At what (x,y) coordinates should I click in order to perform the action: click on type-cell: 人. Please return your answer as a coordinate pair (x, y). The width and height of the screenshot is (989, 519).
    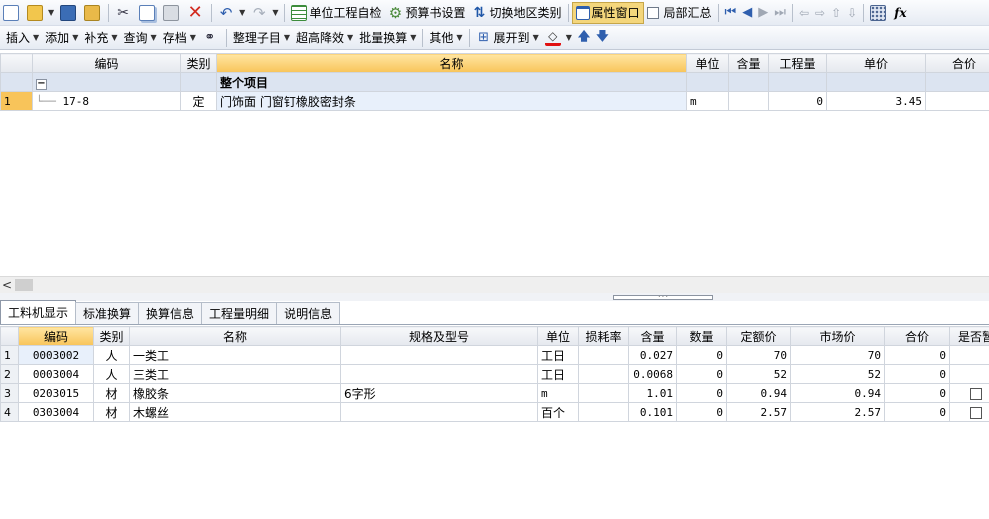
    Looking at the image, I should click on (111, 374).